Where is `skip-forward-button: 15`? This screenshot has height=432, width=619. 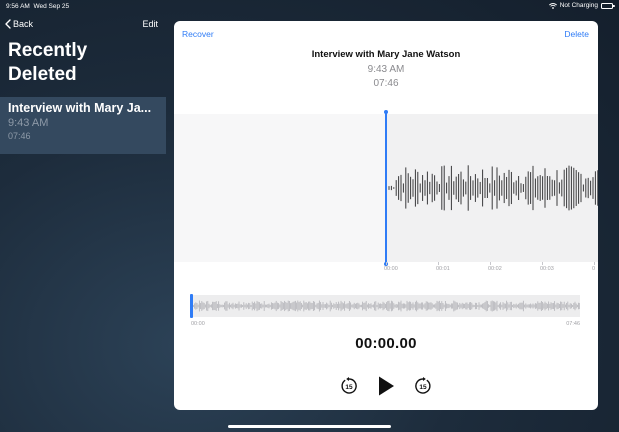
skip-forward-button: 15 is located at coordinates (423, 388).